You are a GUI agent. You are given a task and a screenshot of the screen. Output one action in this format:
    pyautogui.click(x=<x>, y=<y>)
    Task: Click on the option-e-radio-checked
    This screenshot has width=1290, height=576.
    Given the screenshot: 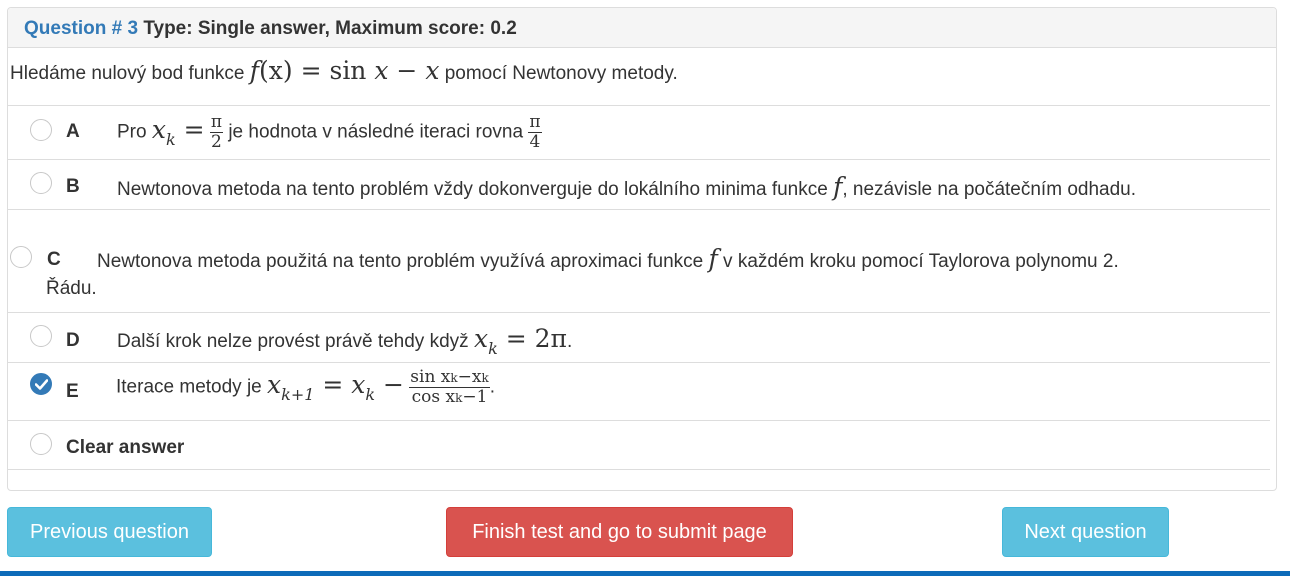 What is the action you would take?
    pyautogui.click(x=41, y=384)
    